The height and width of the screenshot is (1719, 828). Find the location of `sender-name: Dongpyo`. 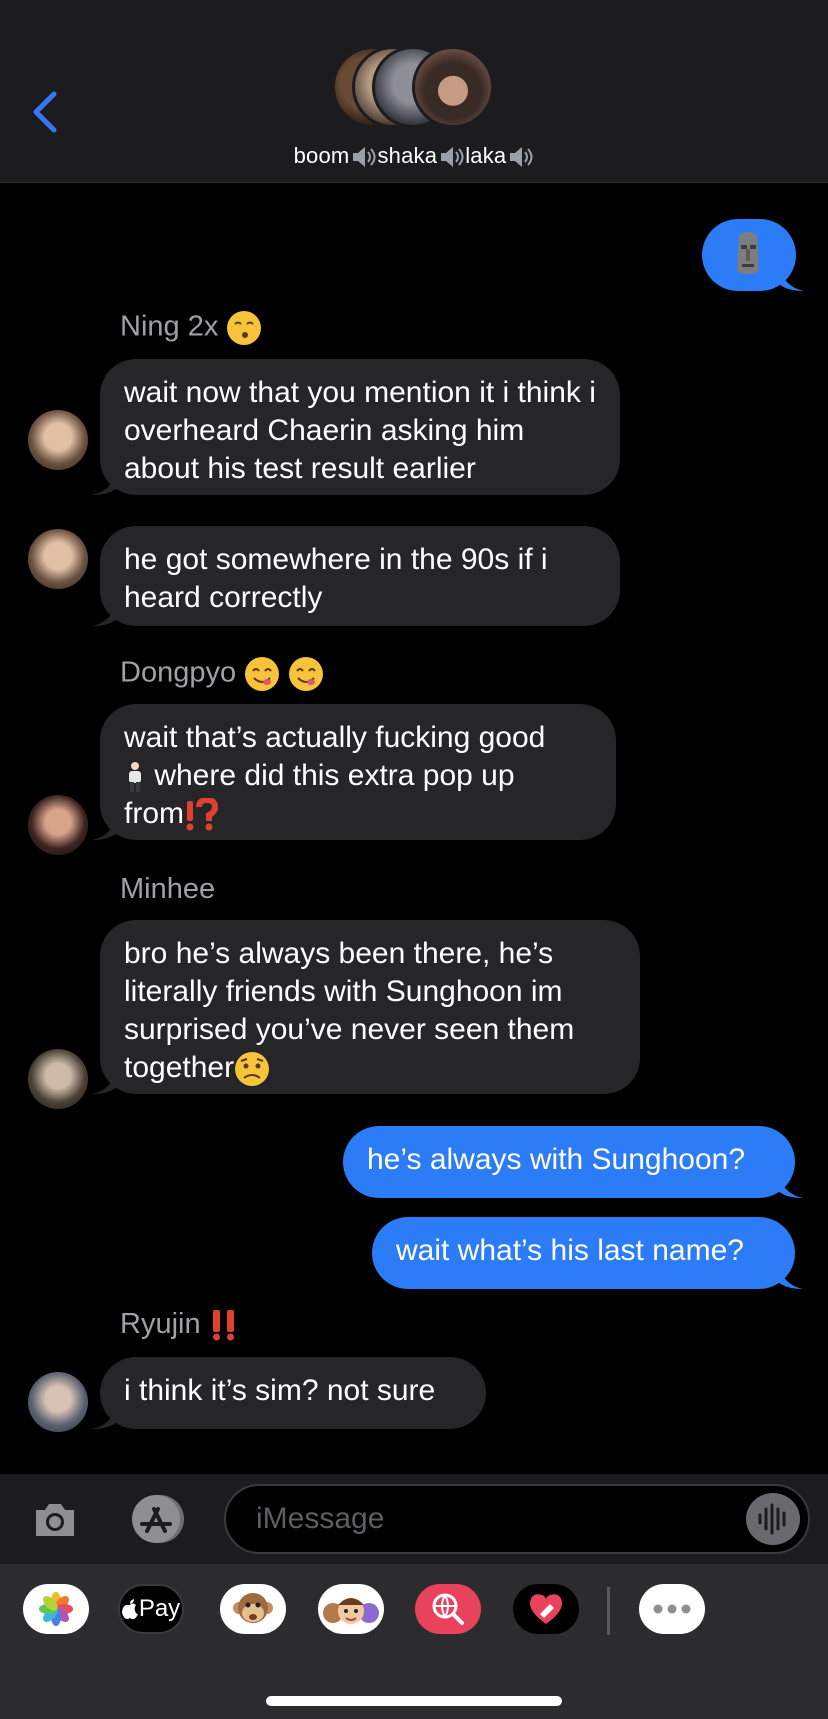

sender-name: Dongpyo is located at coordinates (222, 674).